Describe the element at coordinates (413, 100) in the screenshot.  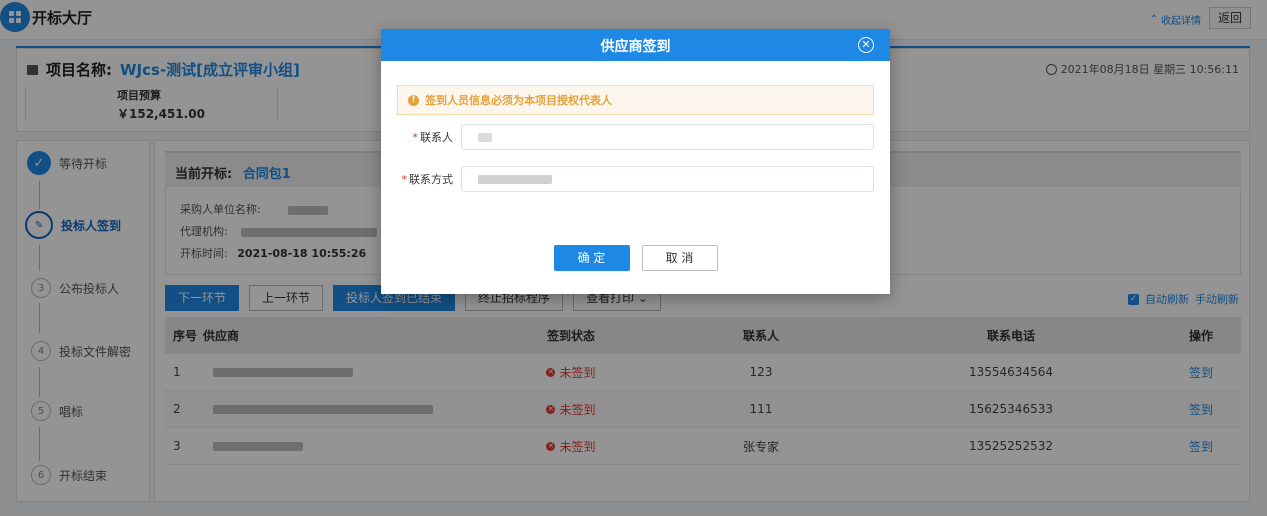
I see `warning-icon: !` at that location.